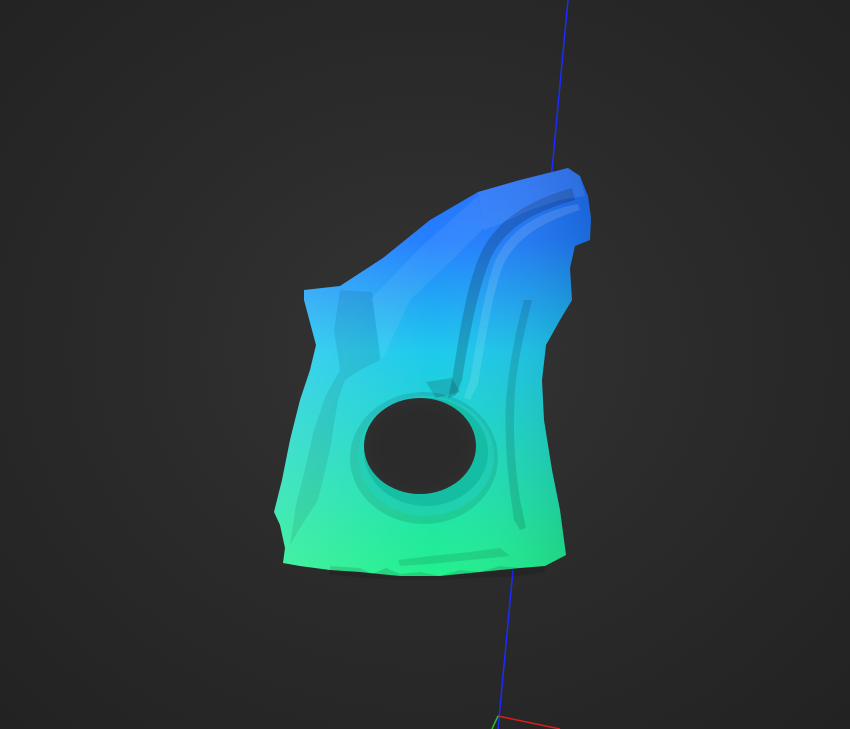 The width and height of the screenshot is (850, 729). I want to click on z-axis-lower, so click(505, 649).